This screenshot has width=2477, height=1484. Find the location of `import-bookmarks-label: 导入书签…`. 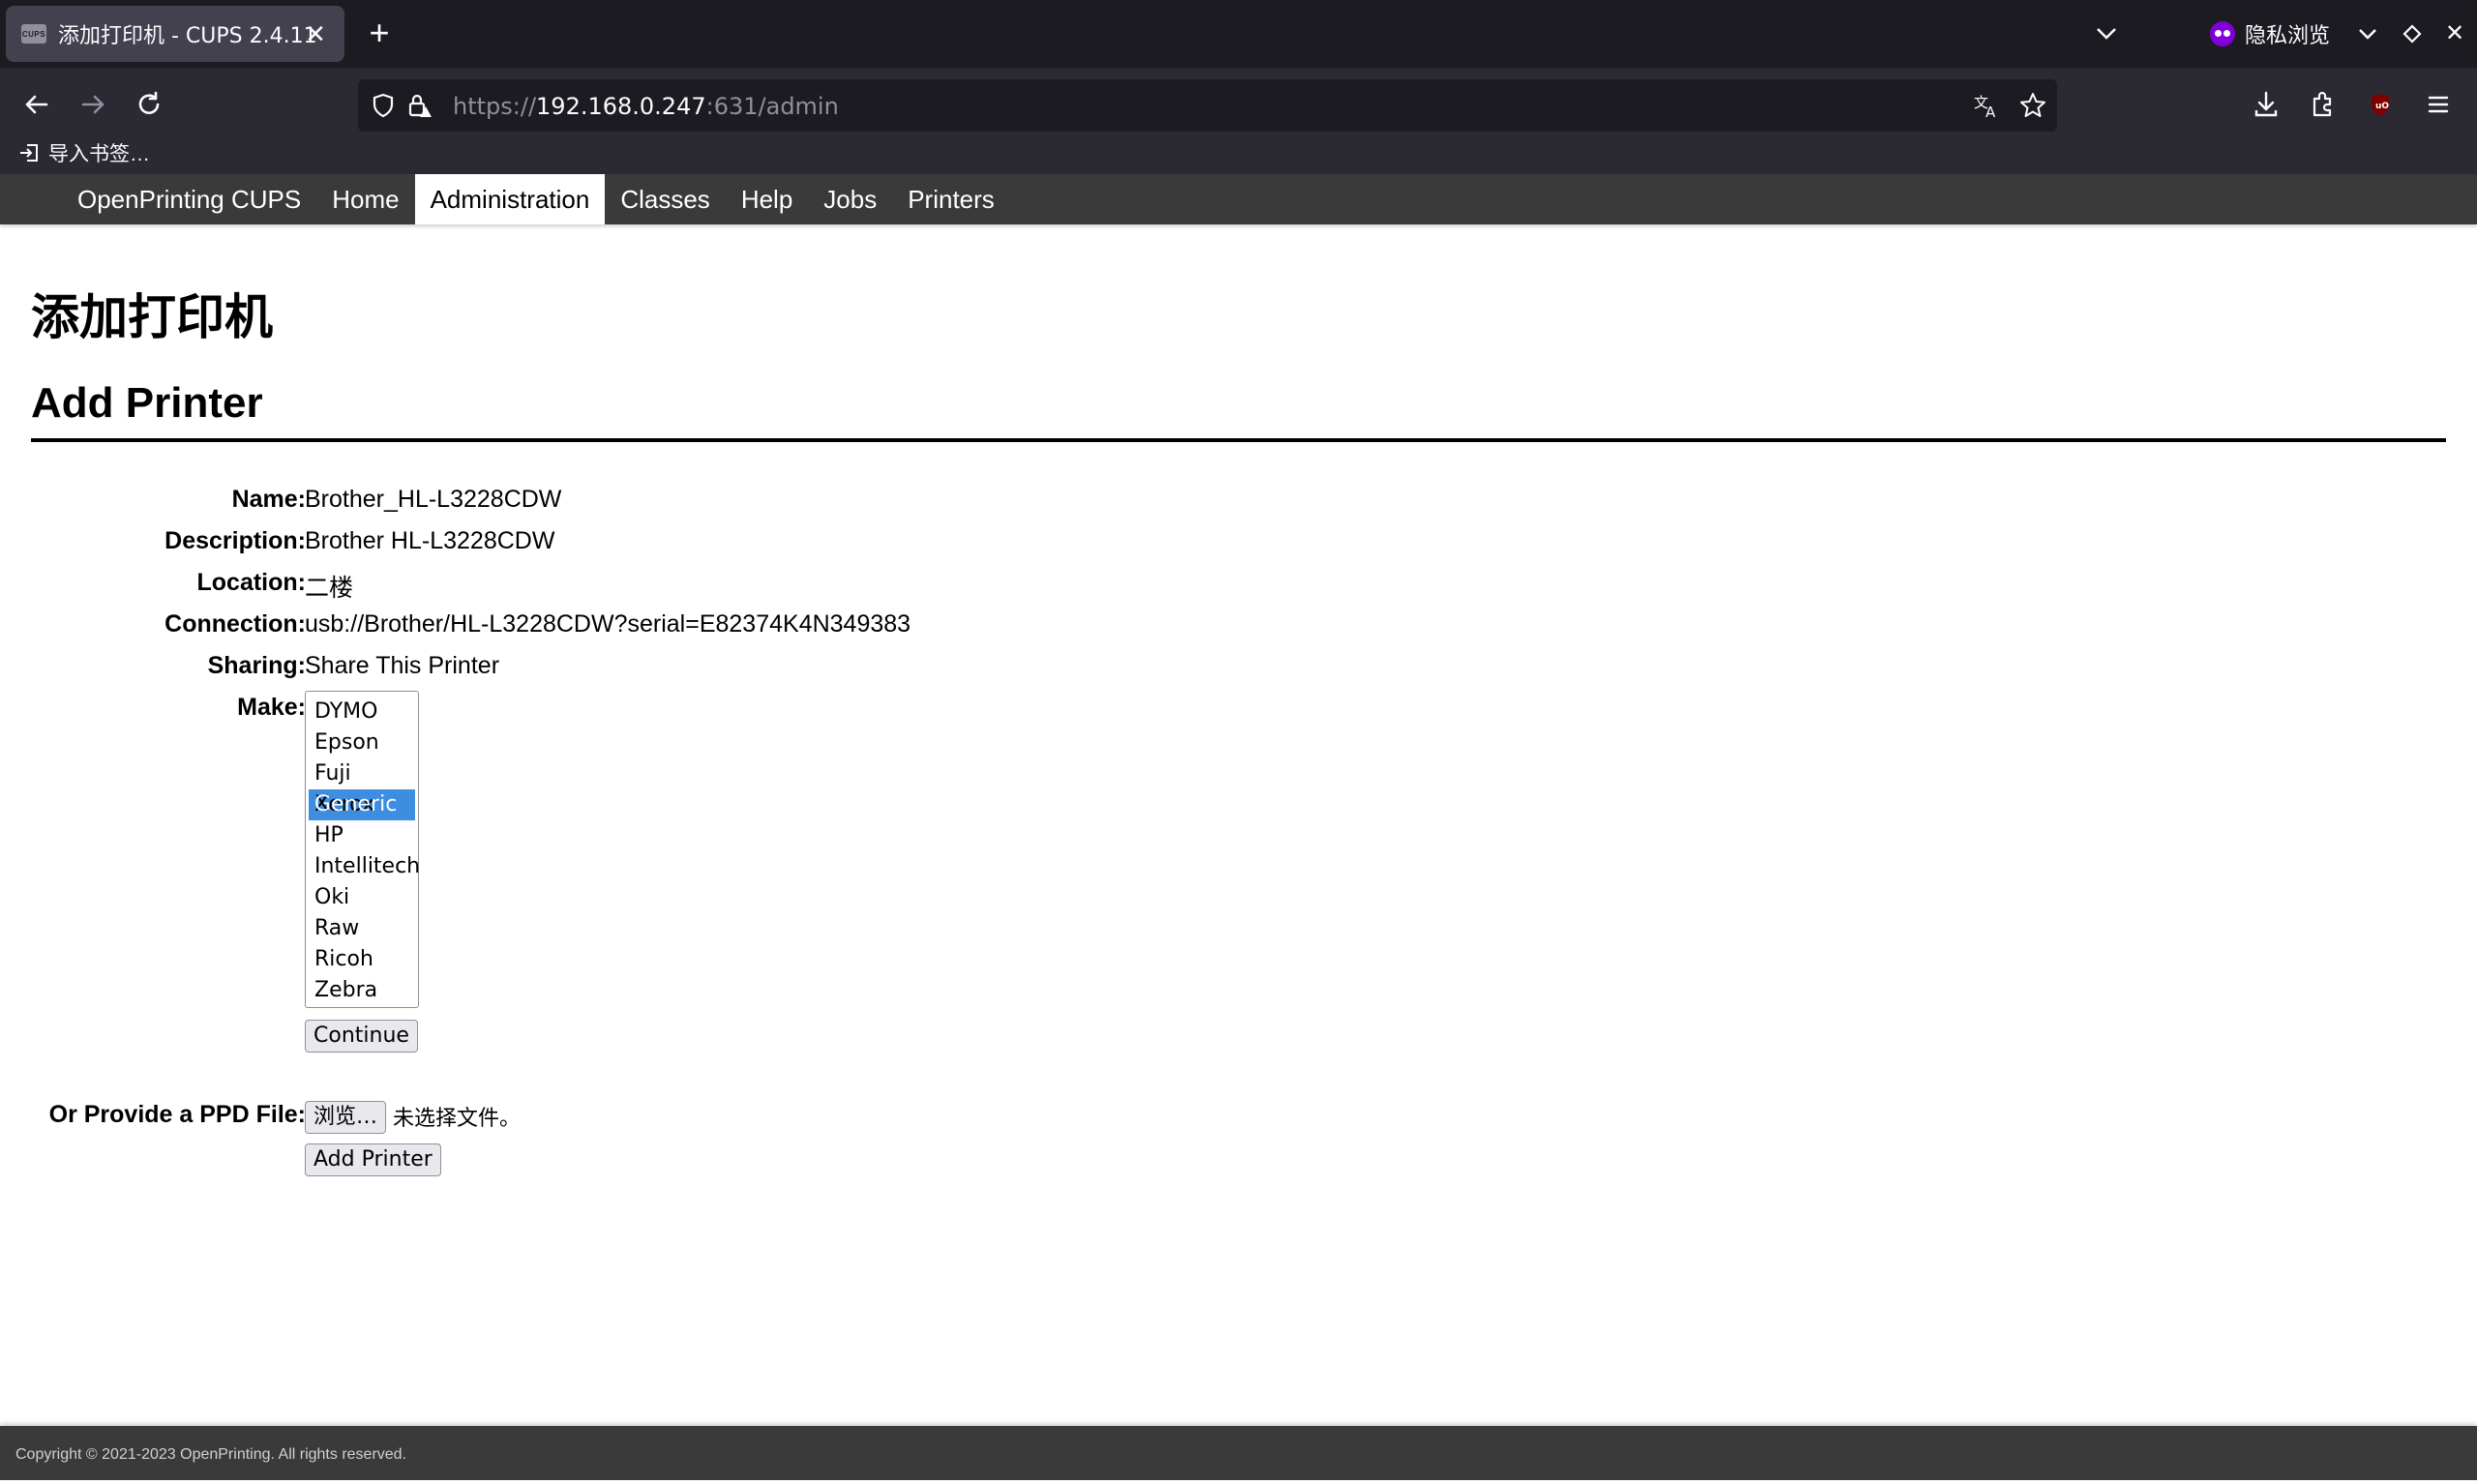

import-bookmarks-label: 导入书签… is located at coordinates (99, 154).